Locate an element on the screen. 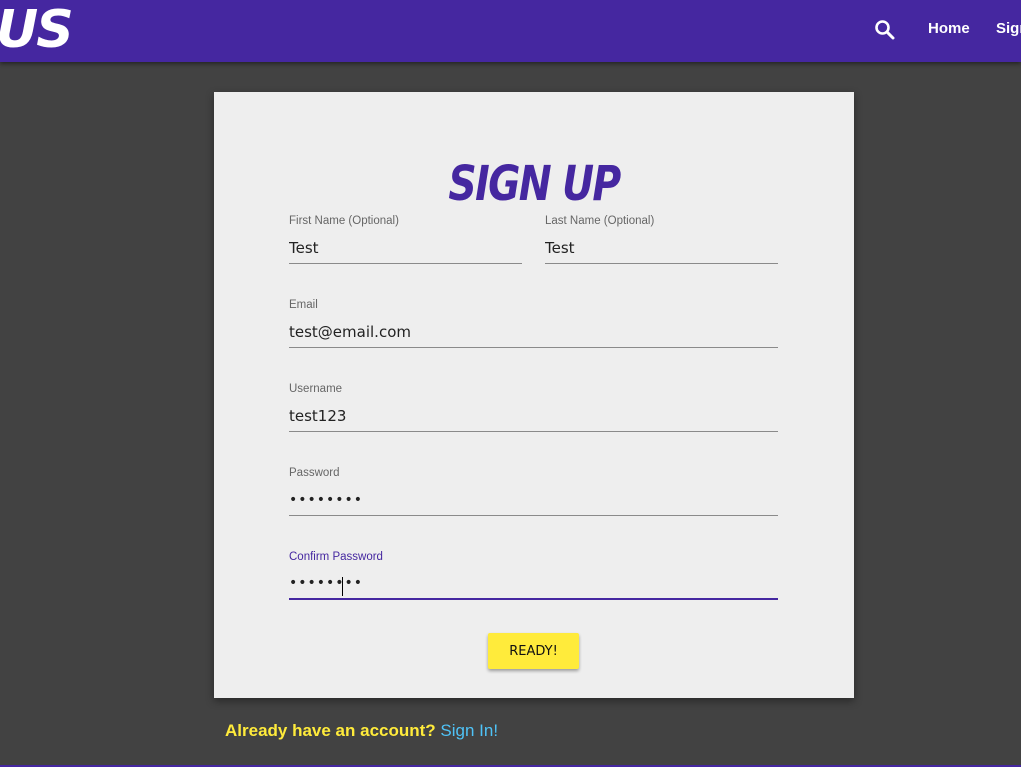 The height and width of the screenshot is (767, 1021). text-caret is located at coordinates (342, 586).